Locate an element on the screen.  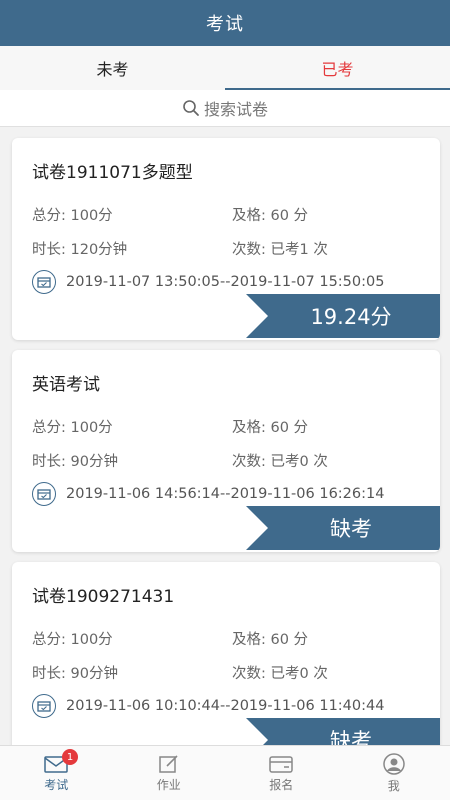
nav-item-signup: 报名 is located at coordinates (281, 773).